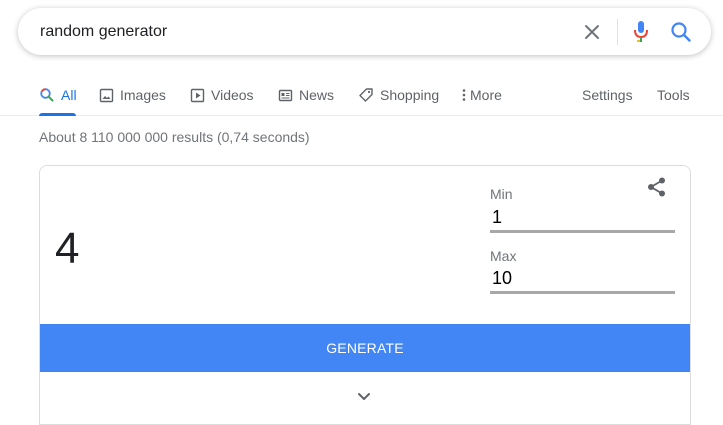 Image resolution: width=723 pixels, height=425 pixels. What do you see at coordinates (486, 95) in the screenshot?
I see `tab-label: More` at bounding box center [486, 95].